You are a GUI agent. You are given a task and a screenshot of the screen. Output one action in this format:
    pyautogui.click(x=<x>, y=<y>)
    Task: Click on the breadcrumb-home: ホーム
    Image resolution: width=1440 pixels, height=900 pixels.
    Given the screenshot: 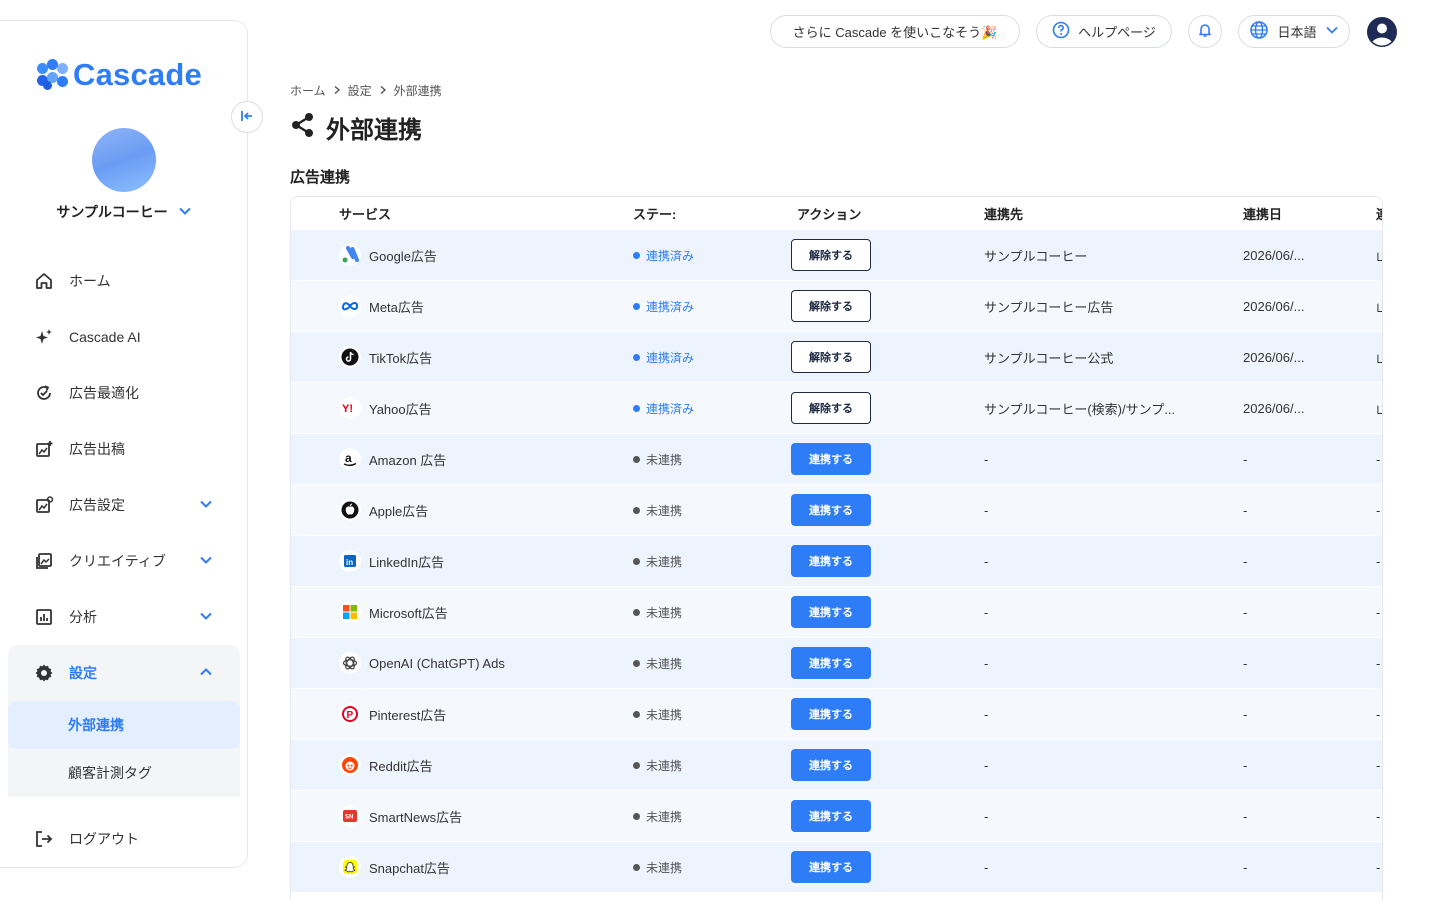 What is the action you would take?
    pyautogui.click(x=308, y=90)
    